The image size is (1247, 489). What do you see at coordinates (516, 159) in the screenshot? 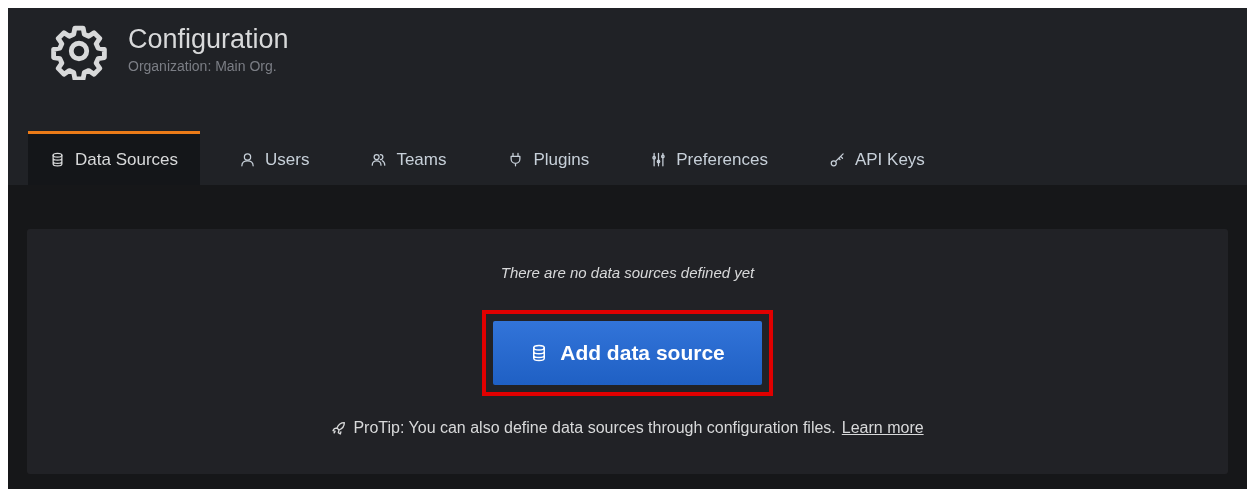
I see `plug-icon` at bounding box center [516, 159].